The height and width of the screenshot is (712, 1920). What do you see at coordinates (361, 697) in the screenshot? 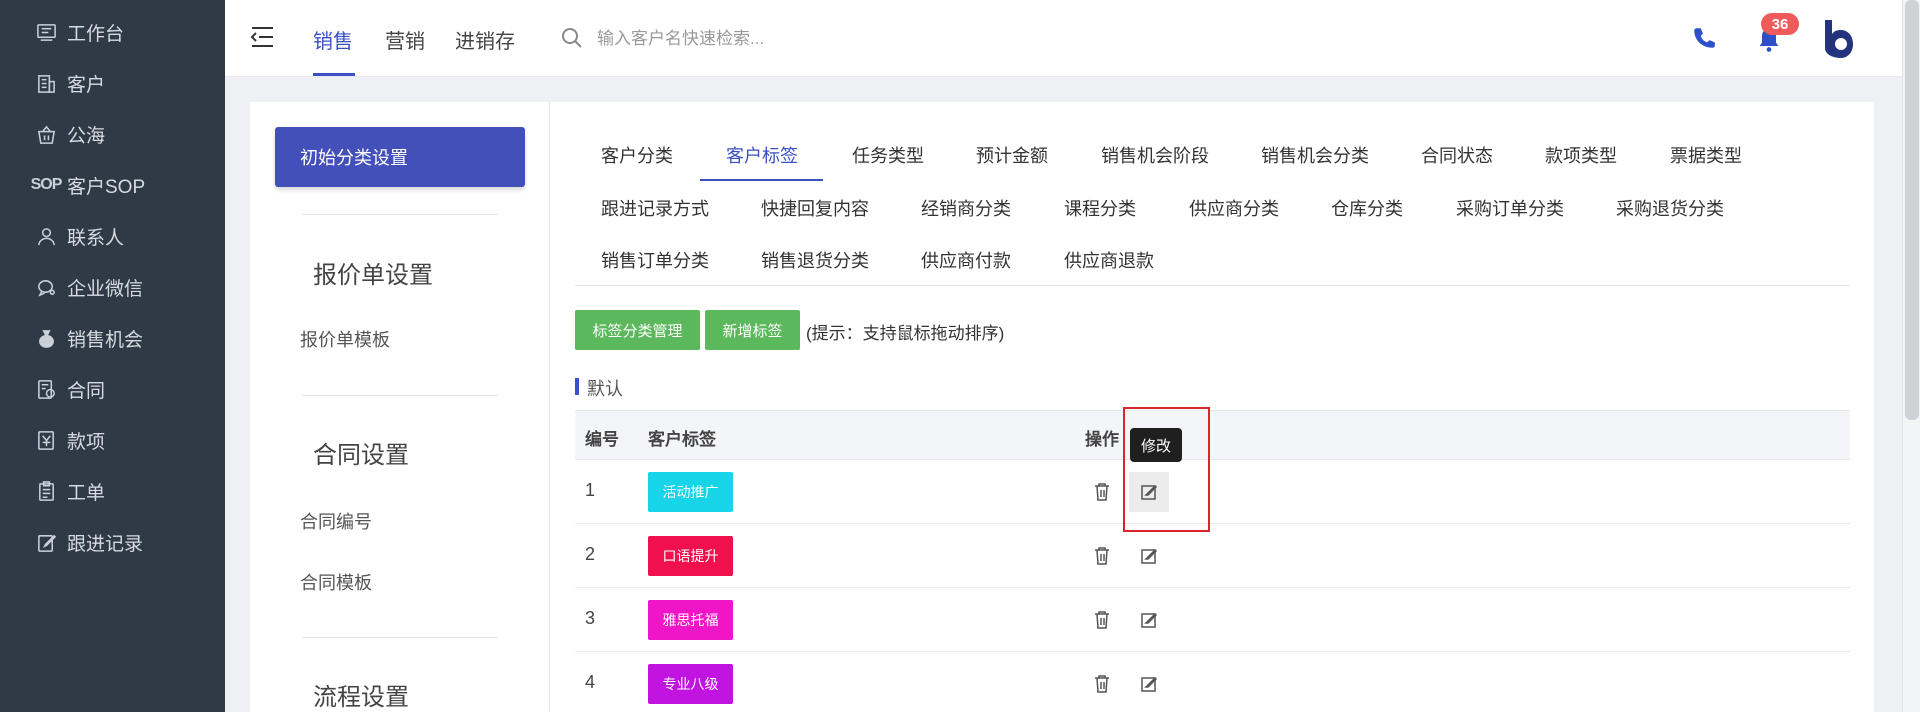
I see `section-title-workflow: 流程设置` at bounding box center [361, 697].